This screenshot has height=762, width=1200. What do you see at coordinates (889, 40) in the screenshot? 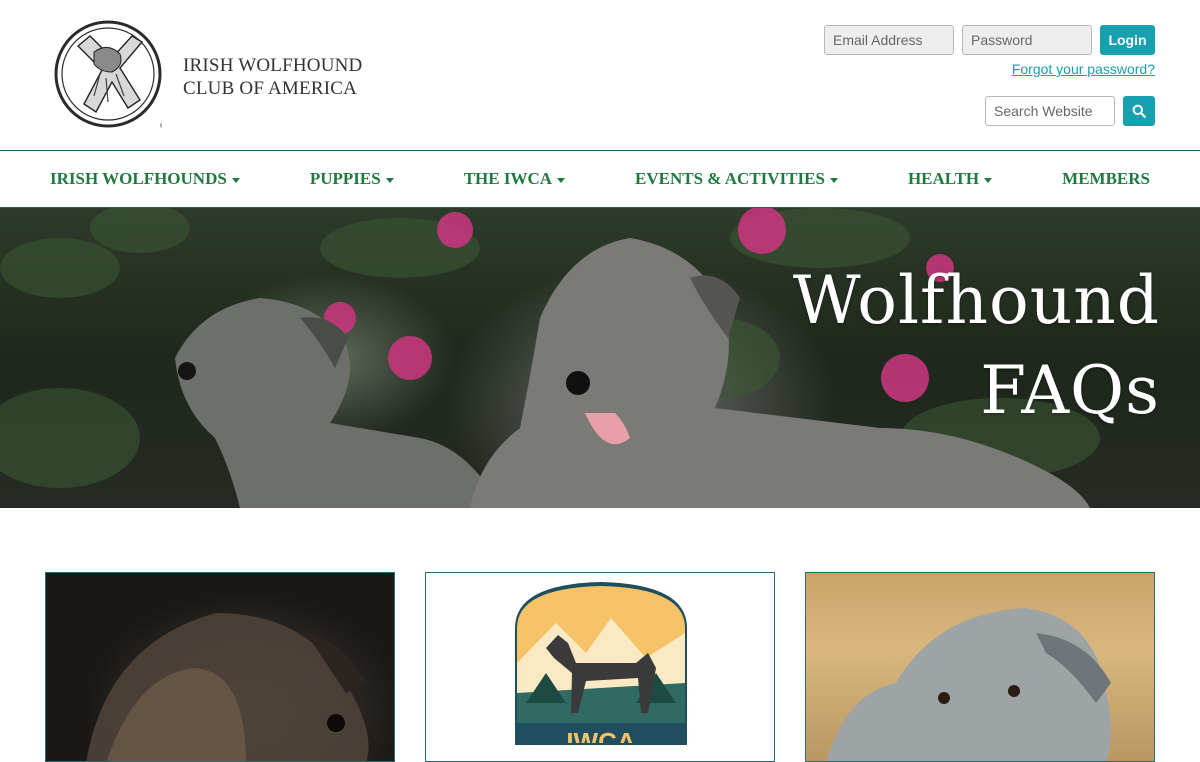
I see `email-field` at bounding box center [889, 40].